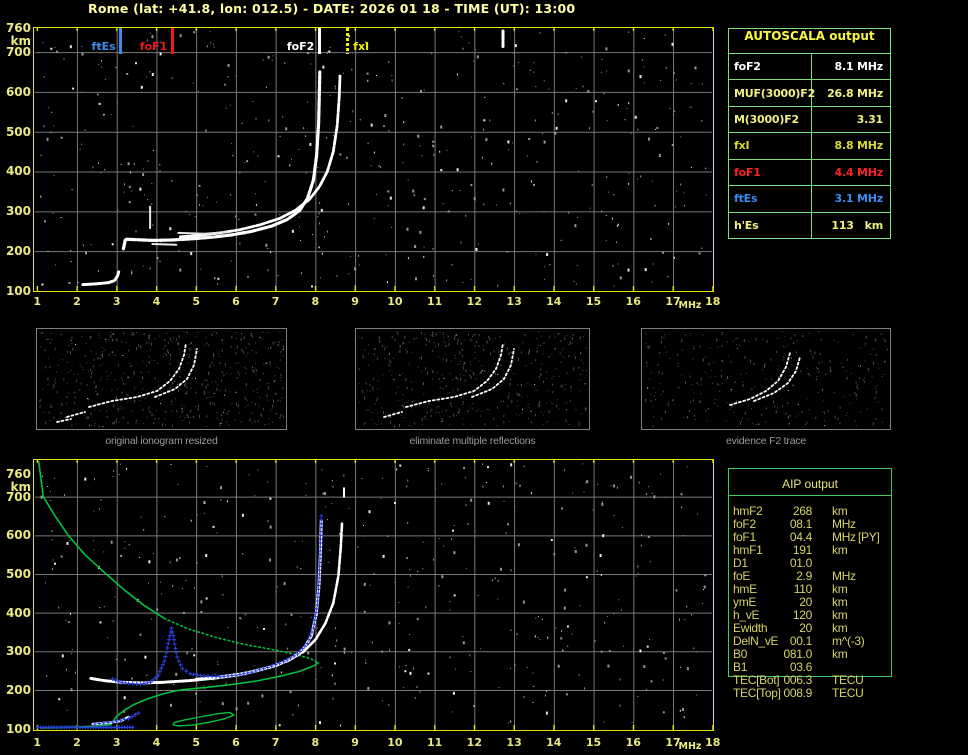 This screenshot has width=968, height=755. What do you see at coordinates (319, 41) in the screenshot?
I see `foF2-marker-line` at bounding box center [319, 41].